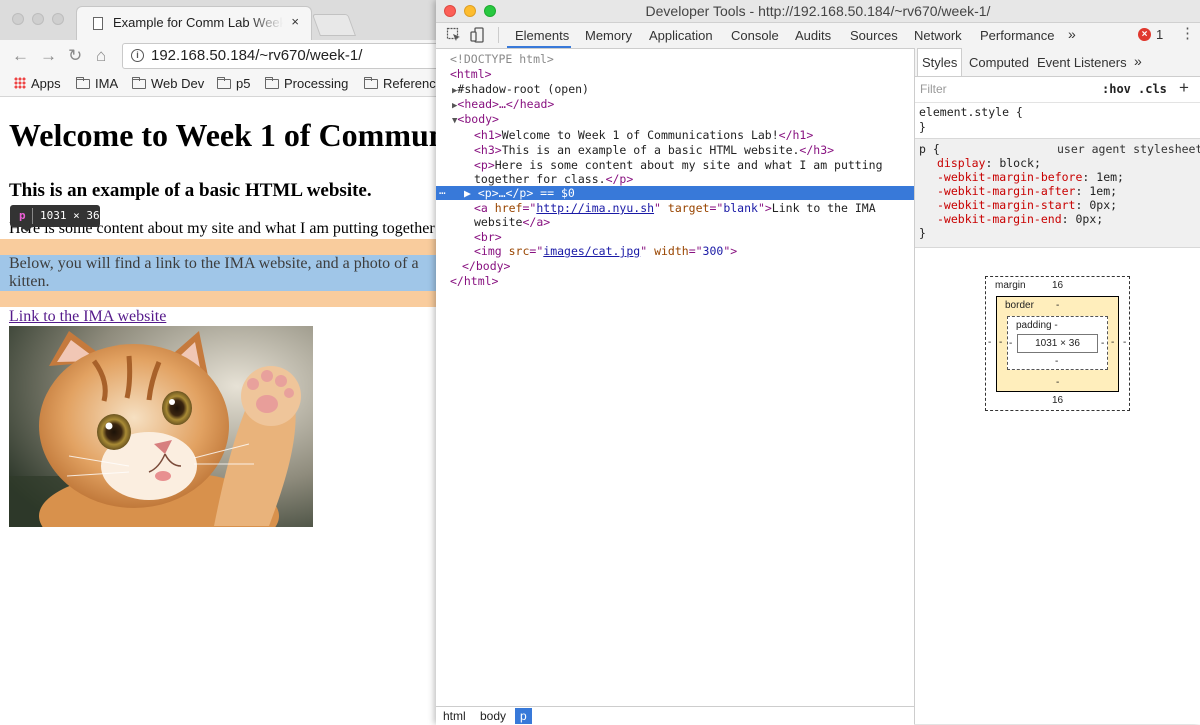 The width and height of the screenshot is (1200, 725). Describe the element at coordinates (48, 56) in the screenshot. I see `forward-arrow-icon: →` at that location.